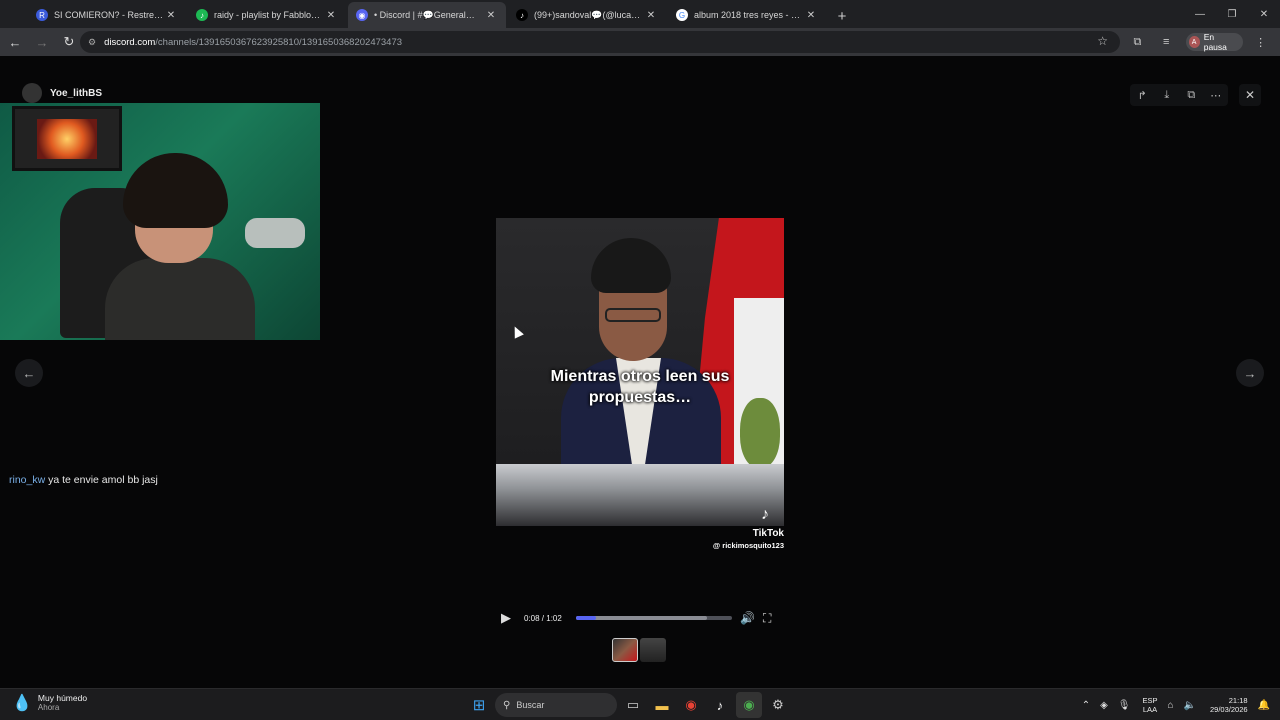 This screenshot has height=720, width=1280. I want to click on chat-username: rino_kw, so click(27, 480).